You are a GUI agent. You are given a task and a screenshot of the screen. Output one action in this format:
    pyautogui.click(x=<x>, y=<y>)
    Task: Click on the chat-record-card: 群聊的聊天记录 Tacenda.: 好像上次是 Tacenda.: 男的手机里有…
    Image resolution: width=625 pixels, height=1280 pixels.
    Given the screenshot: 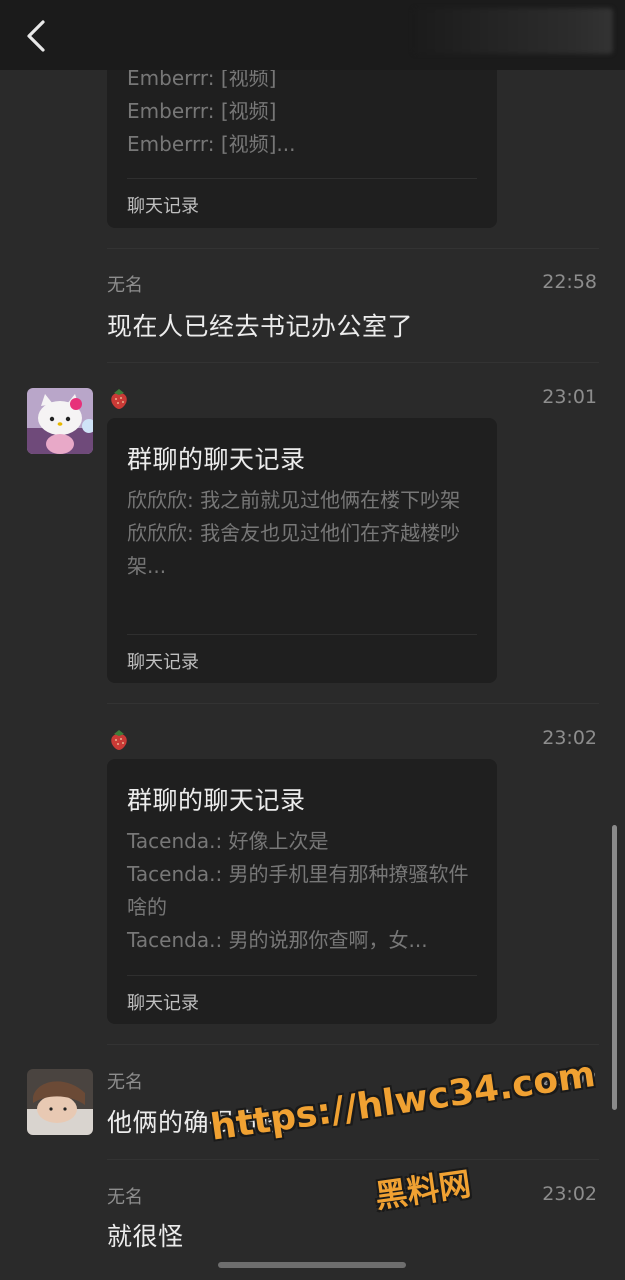 What is the action you would take?
    pyautogui.click(x=302, y=891)
    